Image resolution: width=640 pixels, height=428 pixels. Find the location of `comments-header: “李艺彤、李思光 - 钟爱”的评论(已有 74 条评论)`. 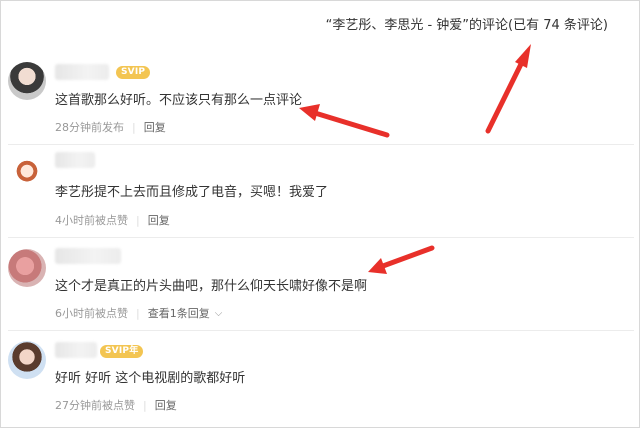

comments-header: “李艺彤、李思光 - 钟爱”的评论(已有 74 条评论) is located at coordinates (466, 25).